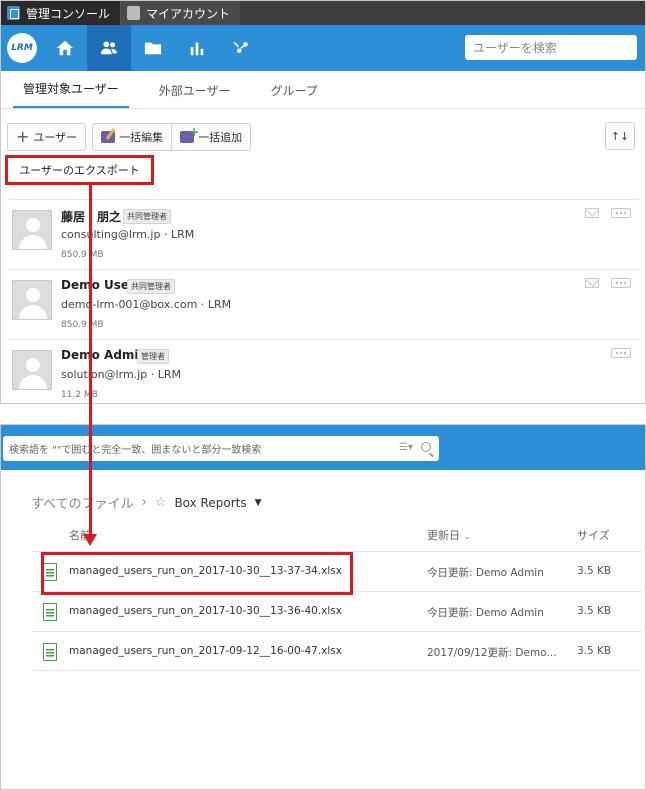  I want to click on add-user-button: + ユーザー, so click(47, 137).